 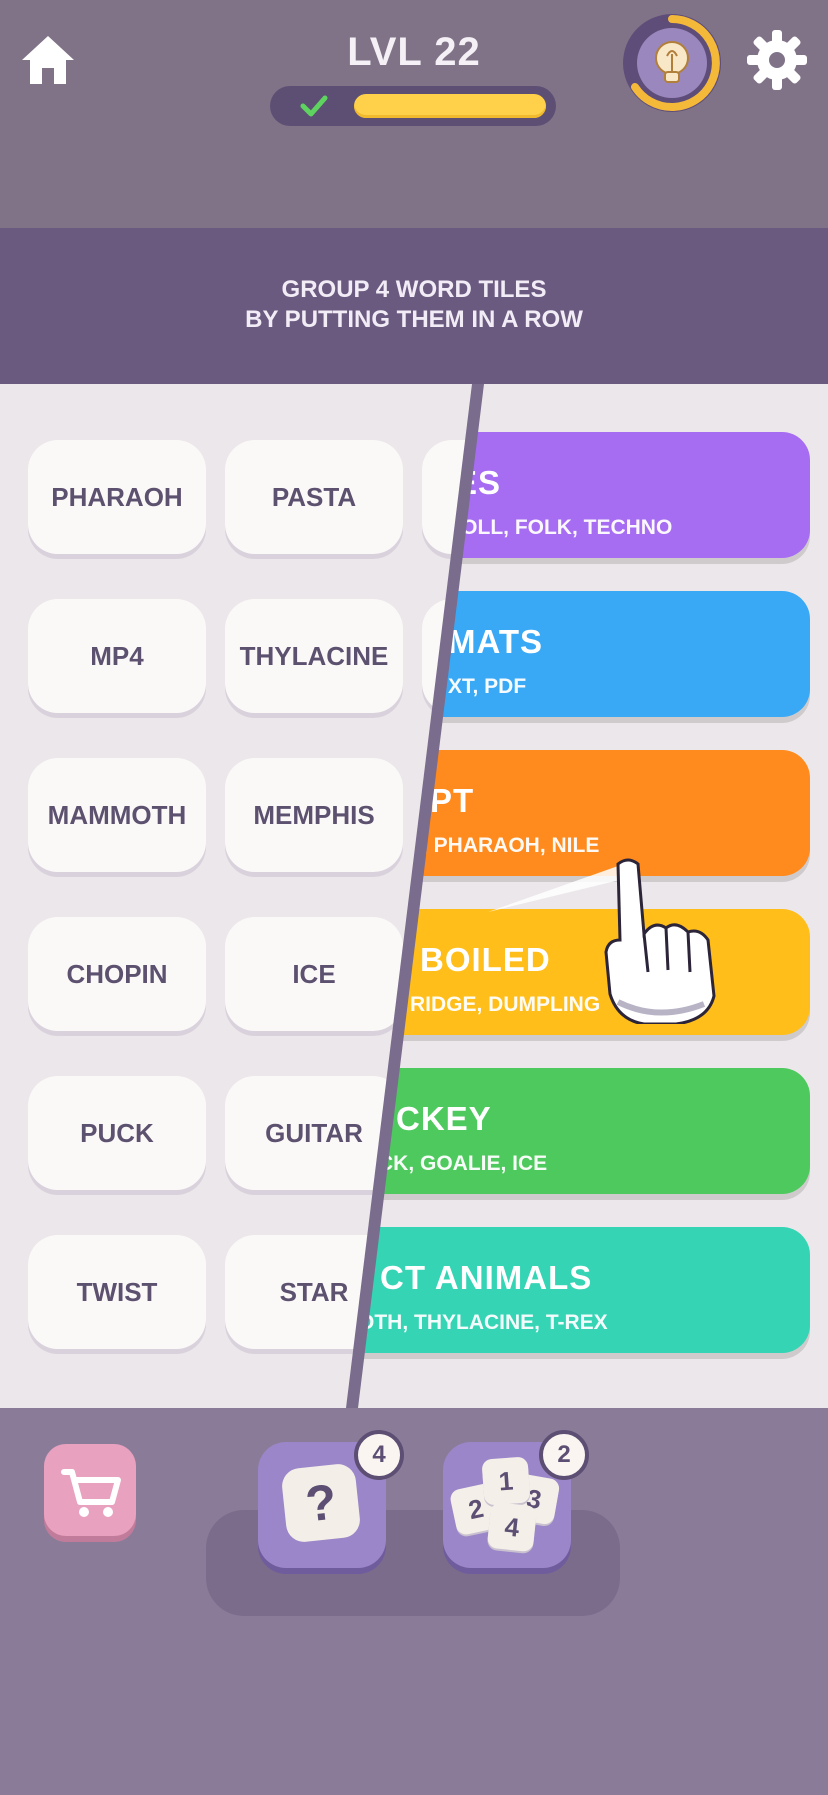 I want to click on top-bar: LVL 22, so click(x=414, y=114).